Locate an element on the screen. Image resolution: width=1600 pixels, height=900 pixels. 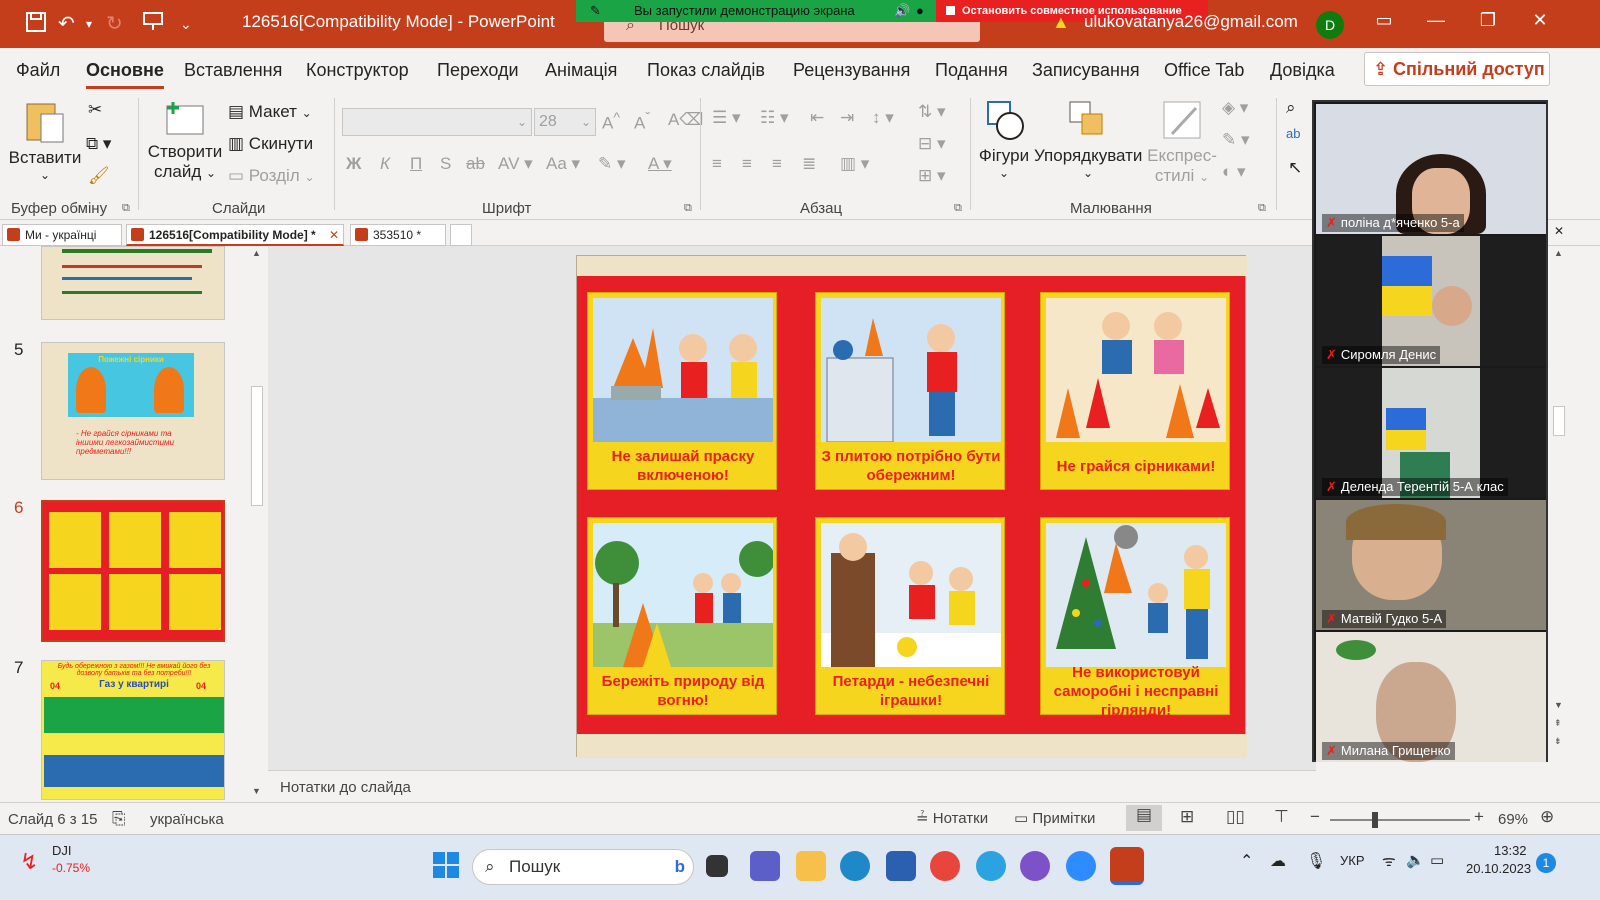
share-button: ⇪ Спільний доступ is located at coordinates (1457, 69).